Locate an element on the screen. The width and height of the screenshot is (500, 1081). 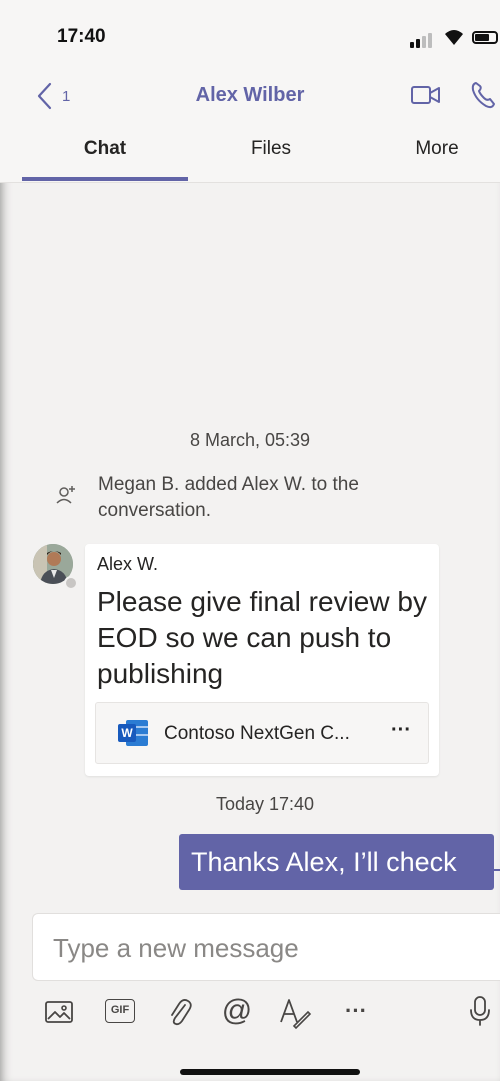
mic-icon is located at coordinates (480, 1011).